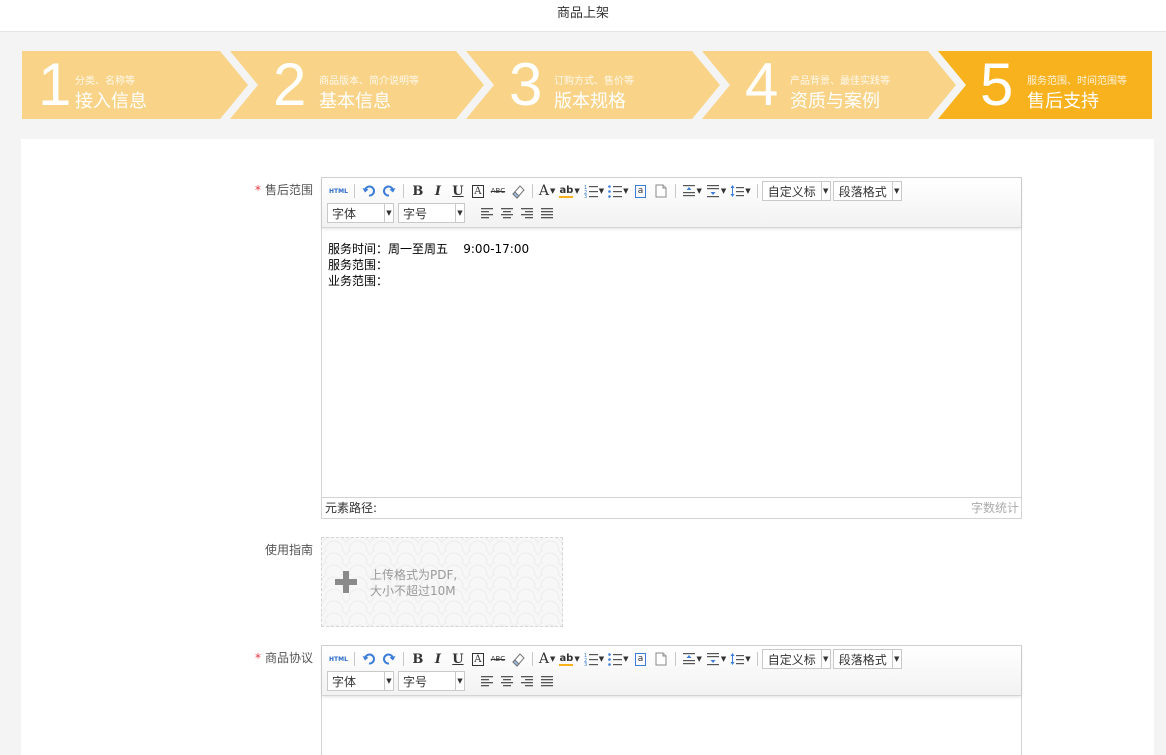  What do you see at coordinates (1077, 81) in the screenshot?
I see `step-5-subtitle: 服务范围、时间范围等` at bounding box center [1077, 81].